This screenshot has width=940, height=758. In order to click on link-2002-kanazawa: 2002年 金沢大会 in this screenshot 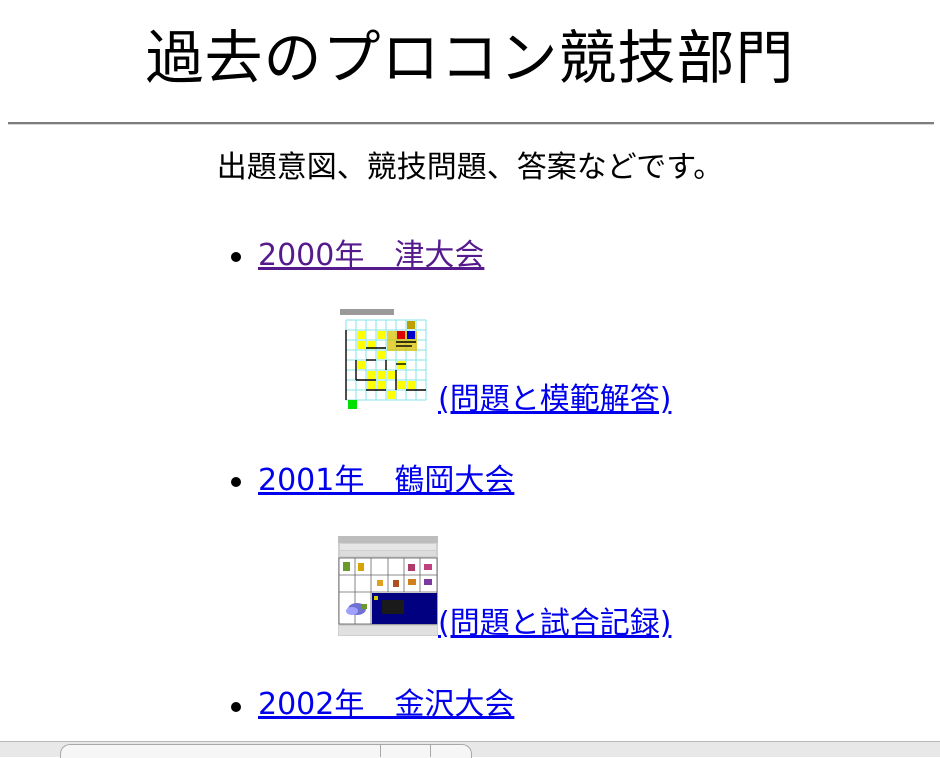, I will do `click(386, 705)`.